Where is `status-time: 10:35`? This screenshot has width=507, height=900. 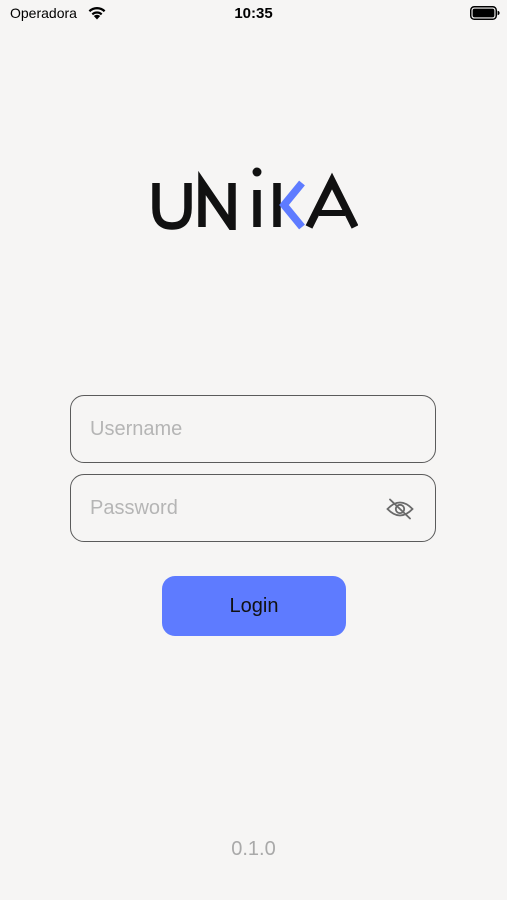 status-time: 10:35 is located at coordinates (253, 13).